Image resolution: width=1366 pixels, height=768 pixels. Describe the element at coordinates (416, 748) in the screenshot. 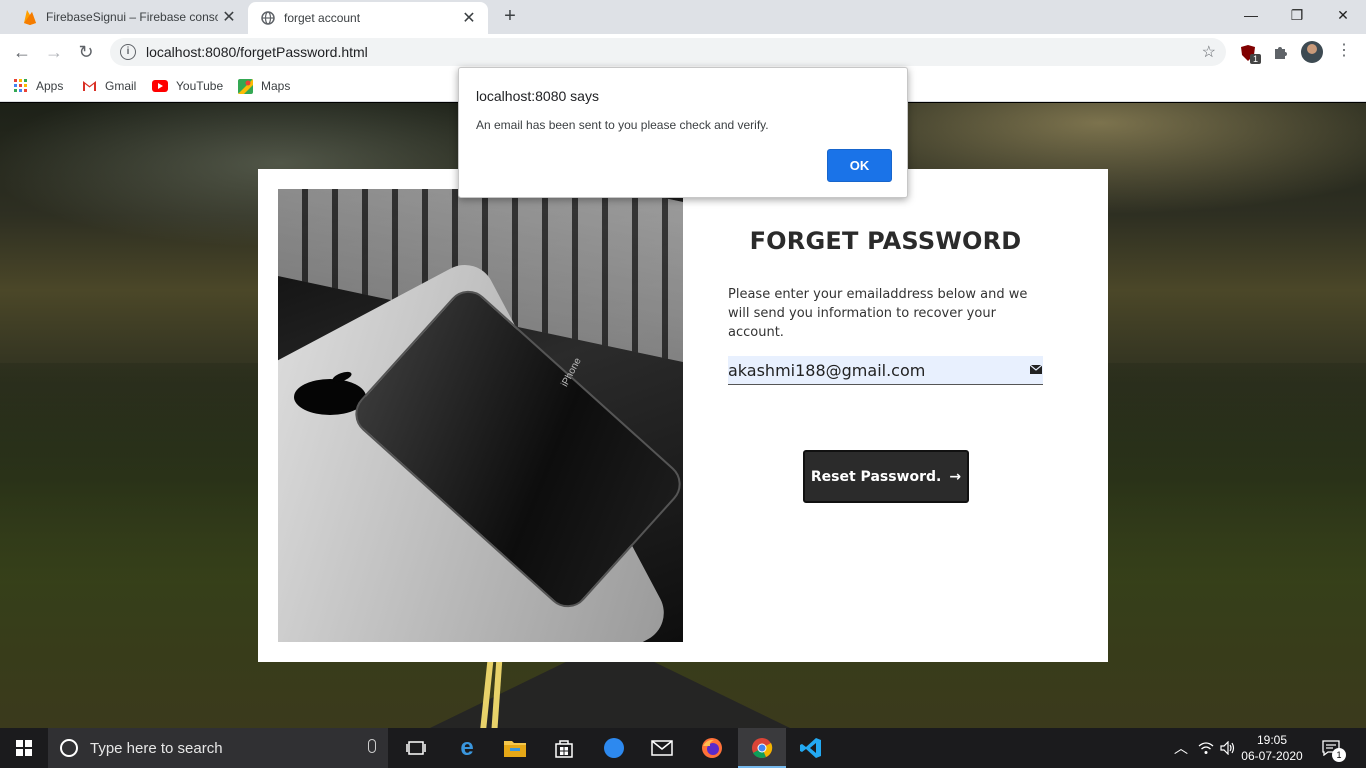

I see `task-view-icon` at that location.